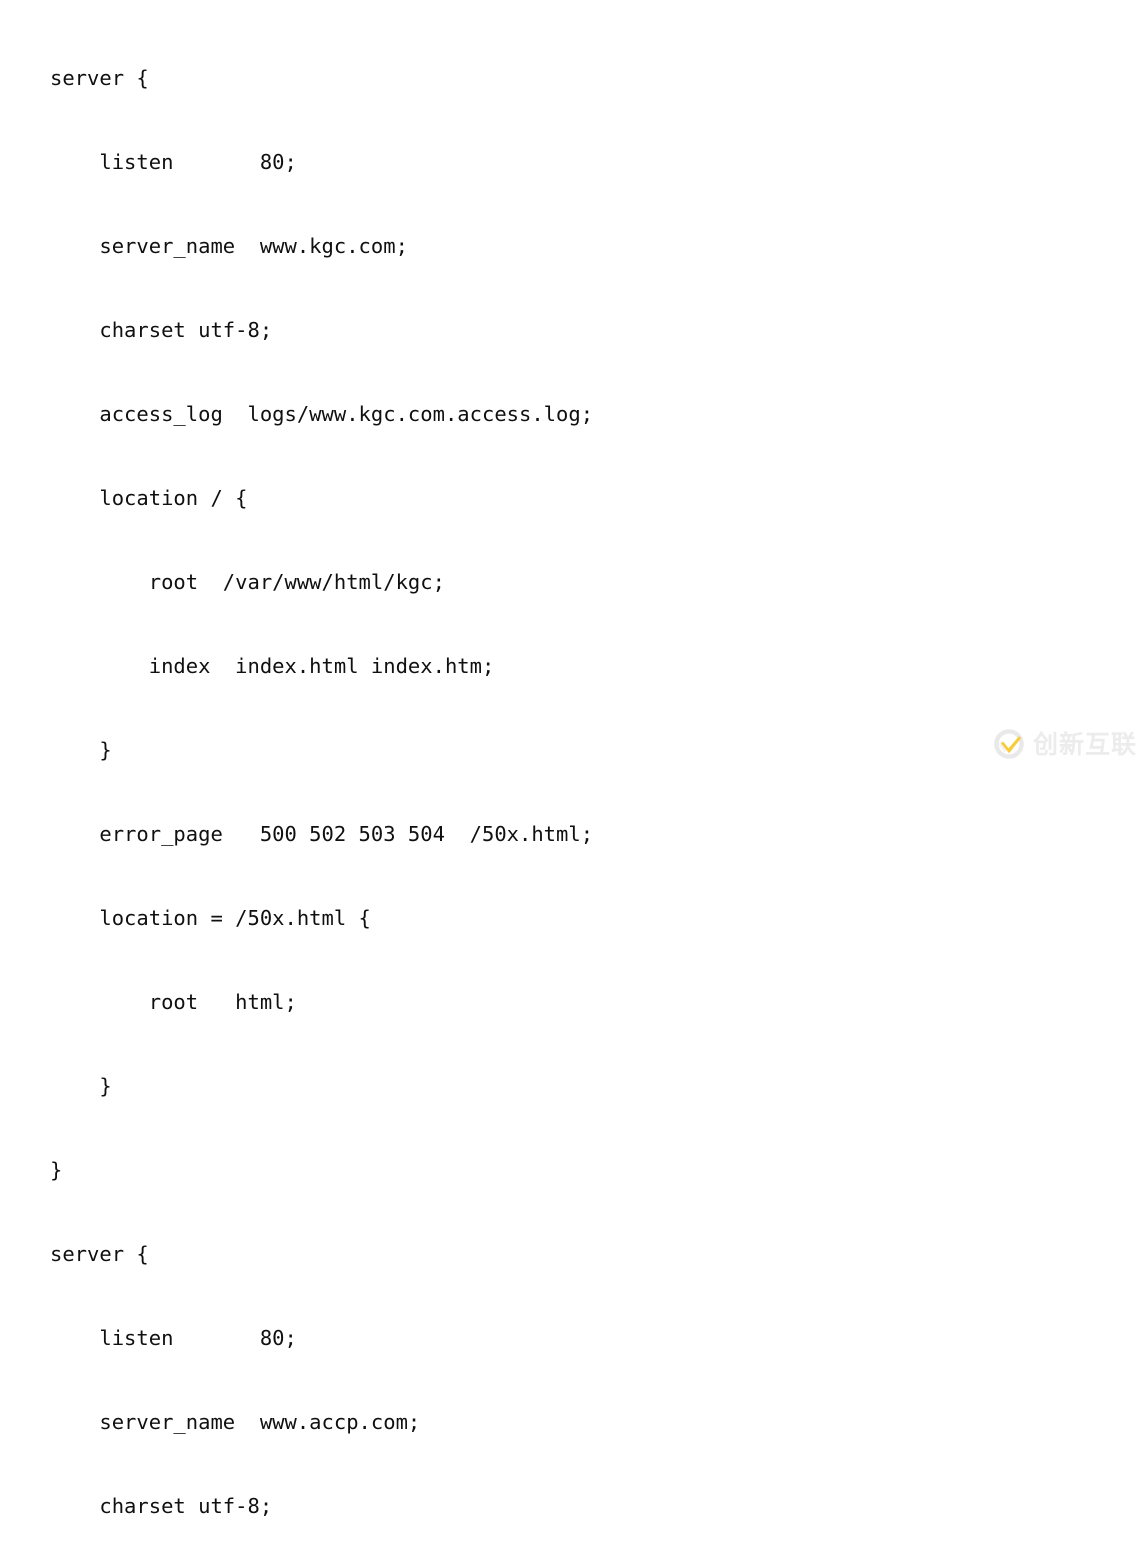 The width and height of the screenshot is (1145, 1542). I want to click on code-line: root html;, so click(173, 1002).